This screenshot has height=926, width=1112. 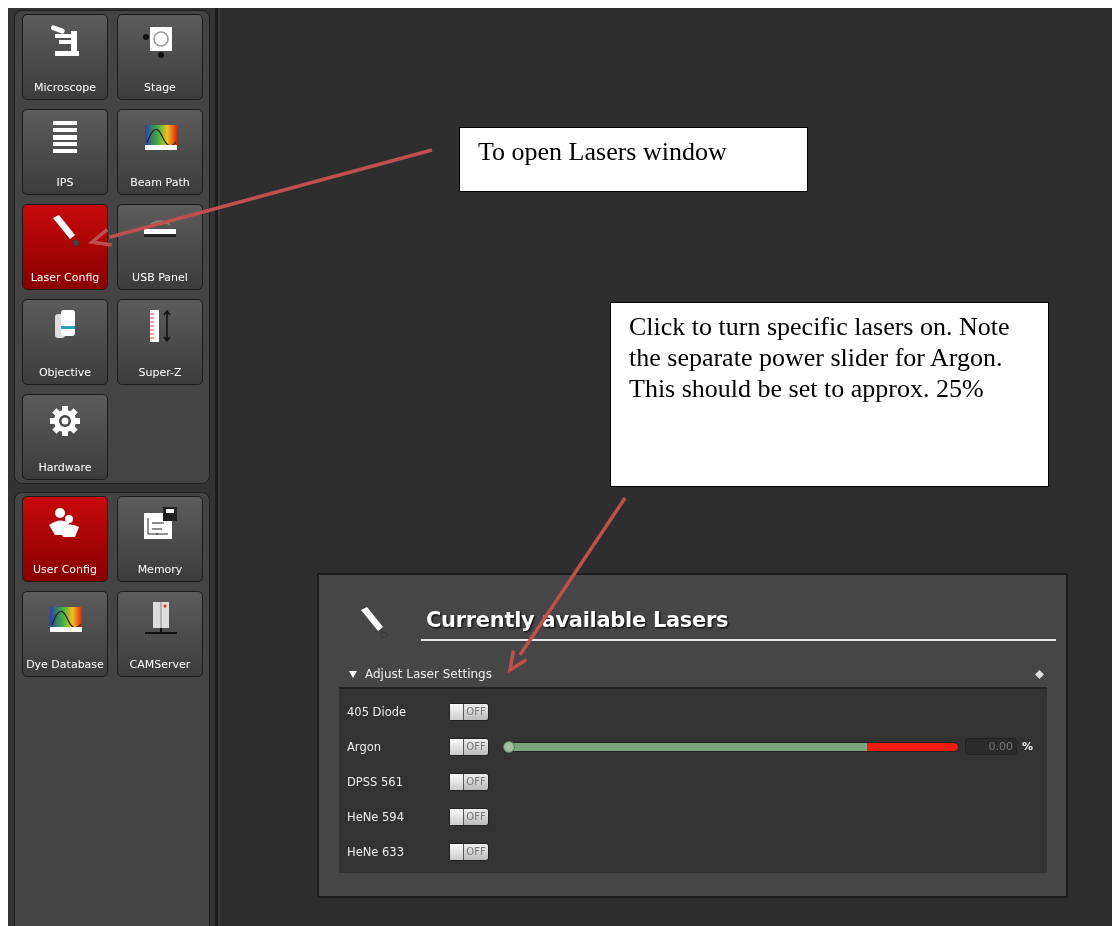 I want to click on expand-triangle-icon, so click(x=353, y=674).